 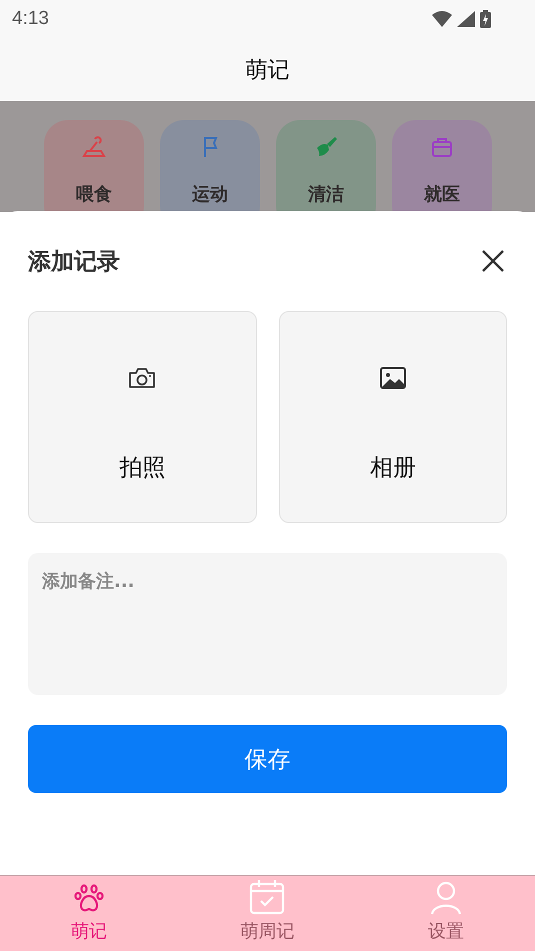 What do you see at coordinates (94, 194) in the screenshot?
I see `category-label: 喂食` at bounding box center [94, 194].